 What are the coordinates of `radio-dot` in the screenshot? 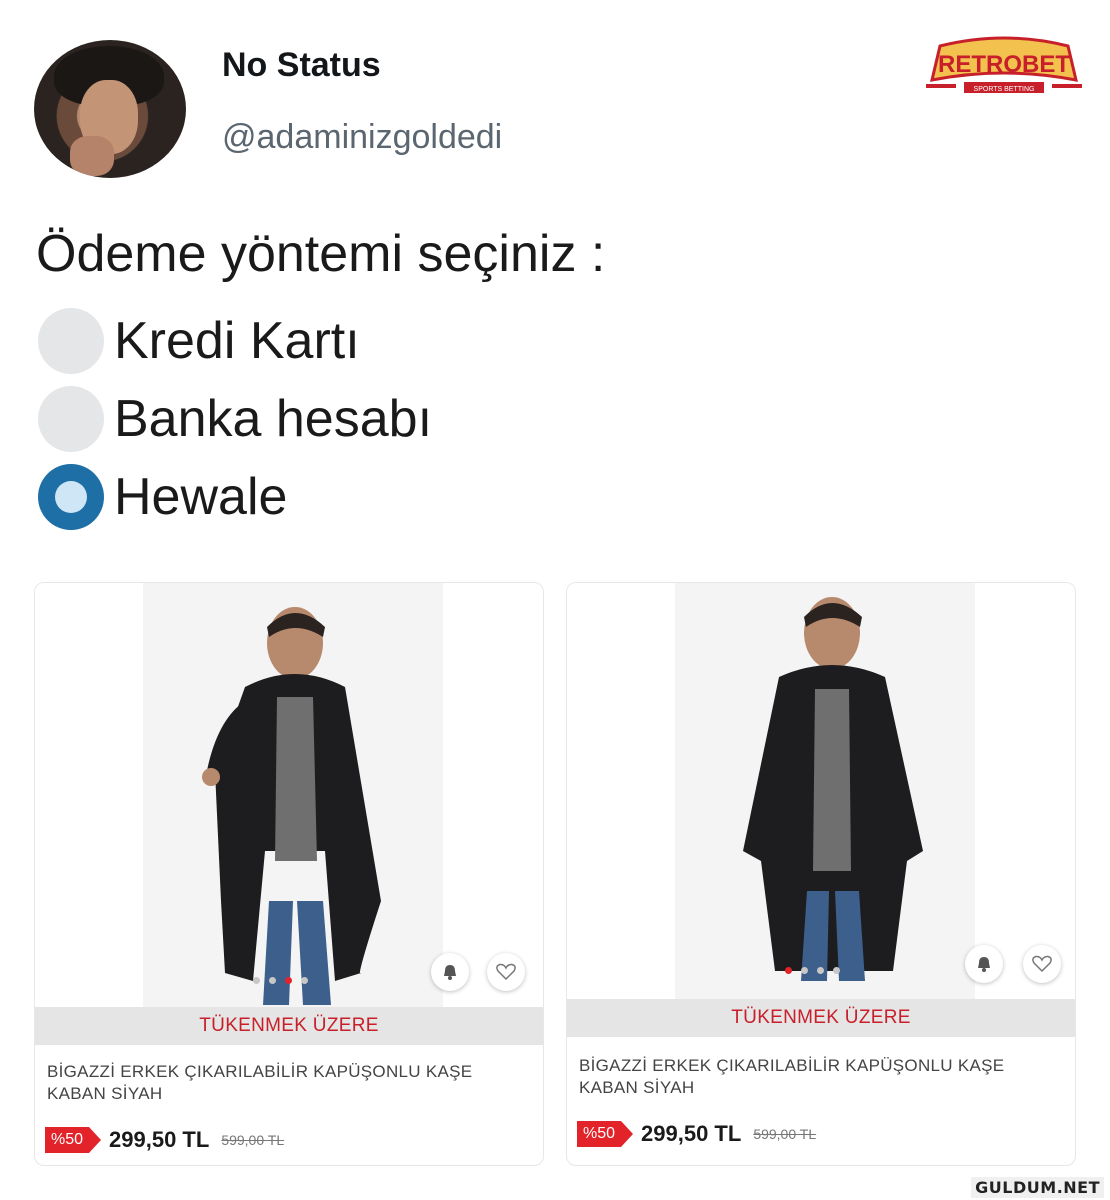 It's located at (71, 497).